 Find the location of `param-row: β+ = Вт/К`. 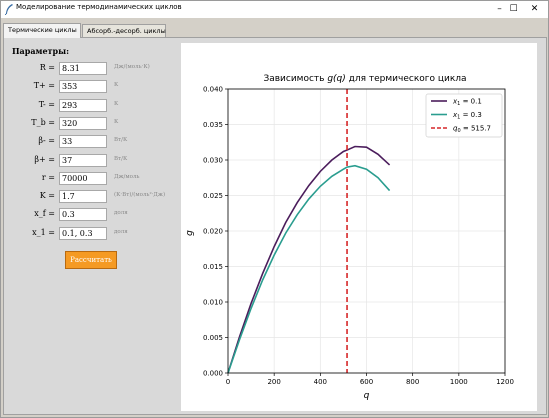

param-row: β+ = Вт/К is located at coordinates (91, 160).